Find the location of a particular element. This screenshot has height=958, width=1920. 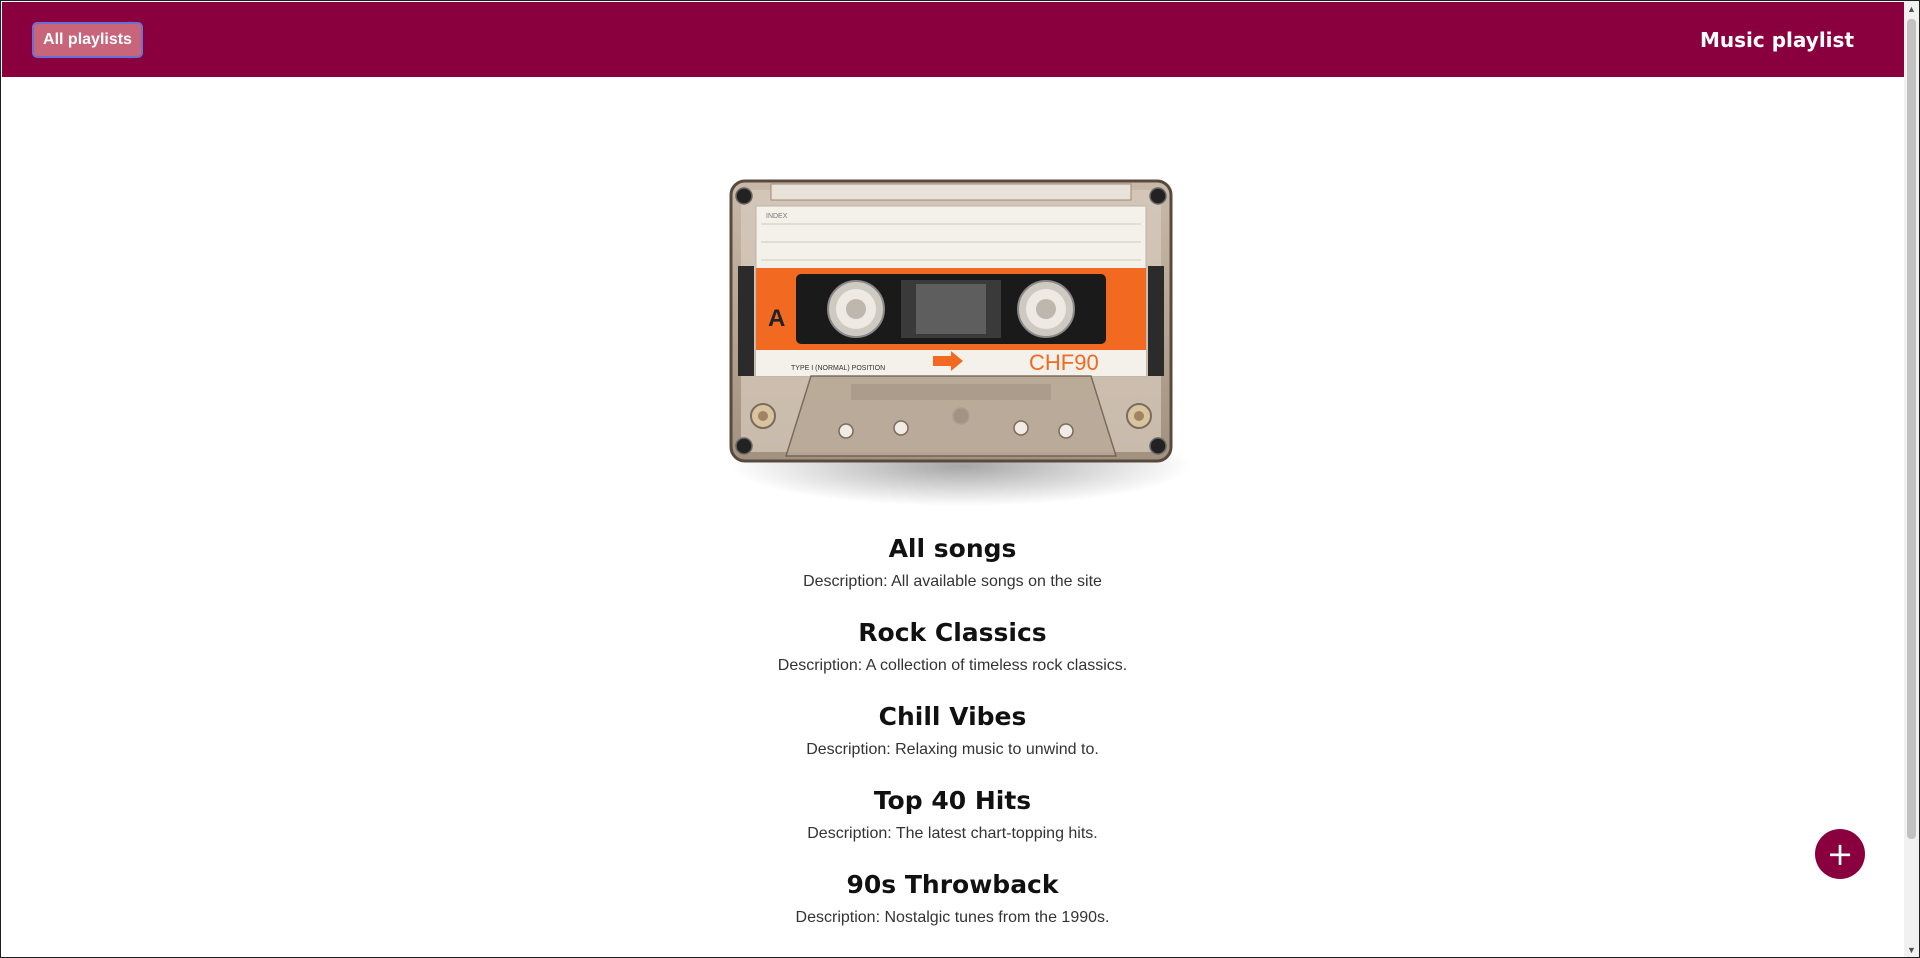

playlist-title: Chill Vibes is located at coordinates (952, 717).